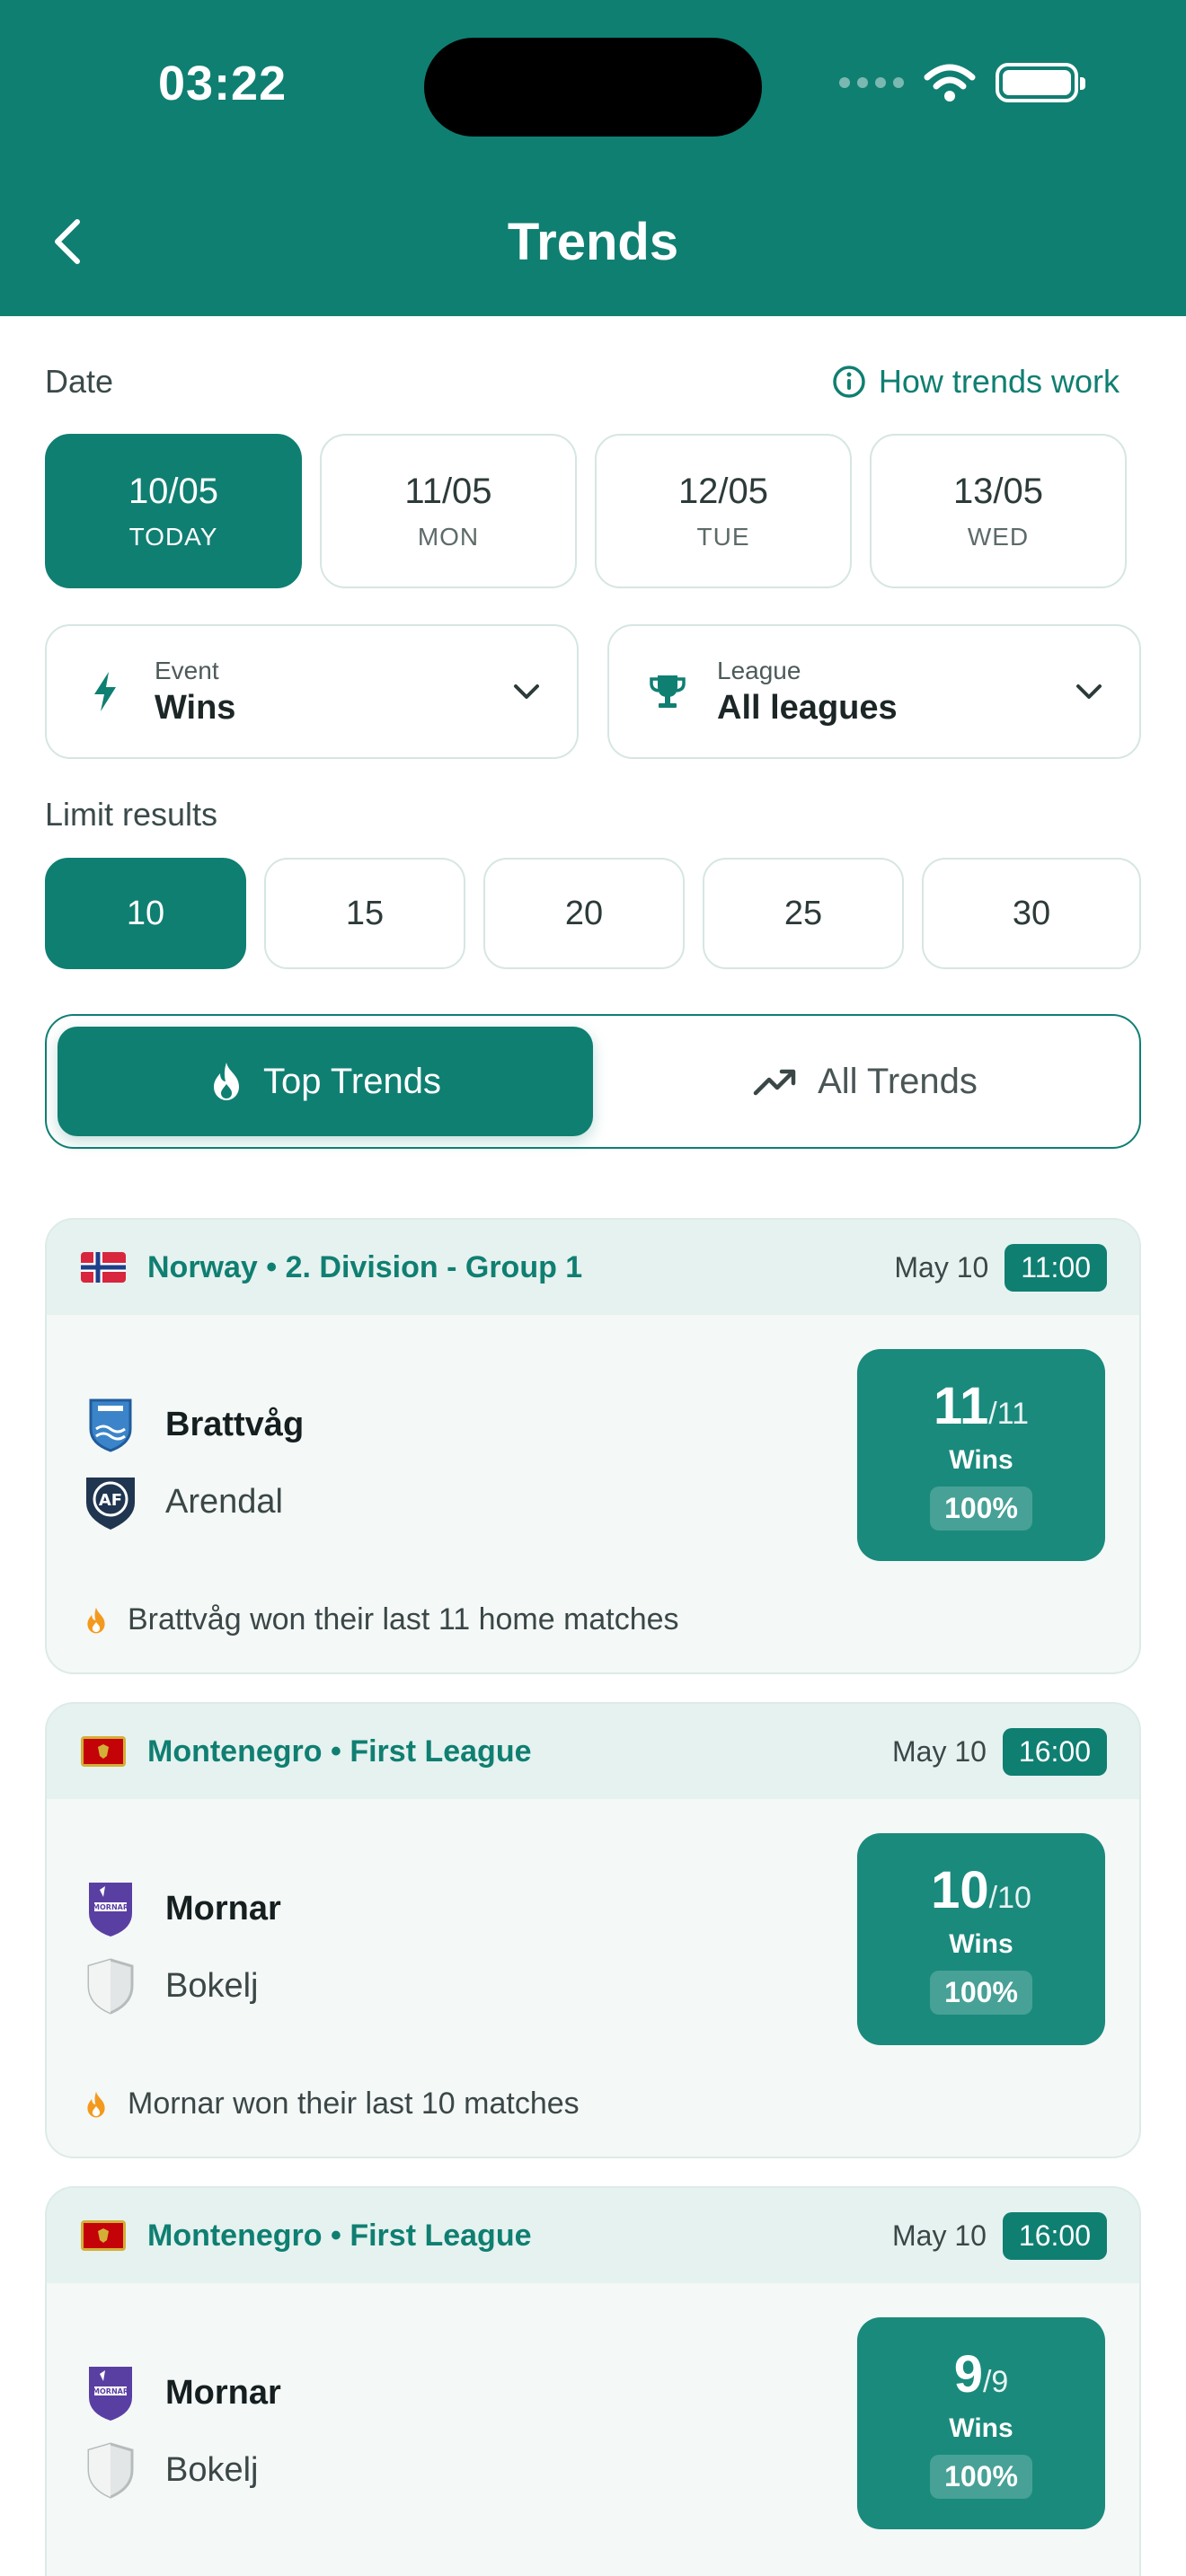  Describe the element at coordinates (995, 2382) in the screenshot. I see `trend-total: /9` at that location.